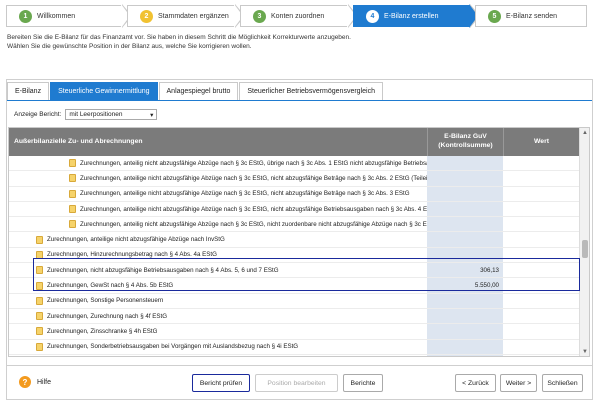 Image resolution: width=599 pixels, height=405 pixels. I want to click on help-link: ? Hilfe, so click(35, 382).